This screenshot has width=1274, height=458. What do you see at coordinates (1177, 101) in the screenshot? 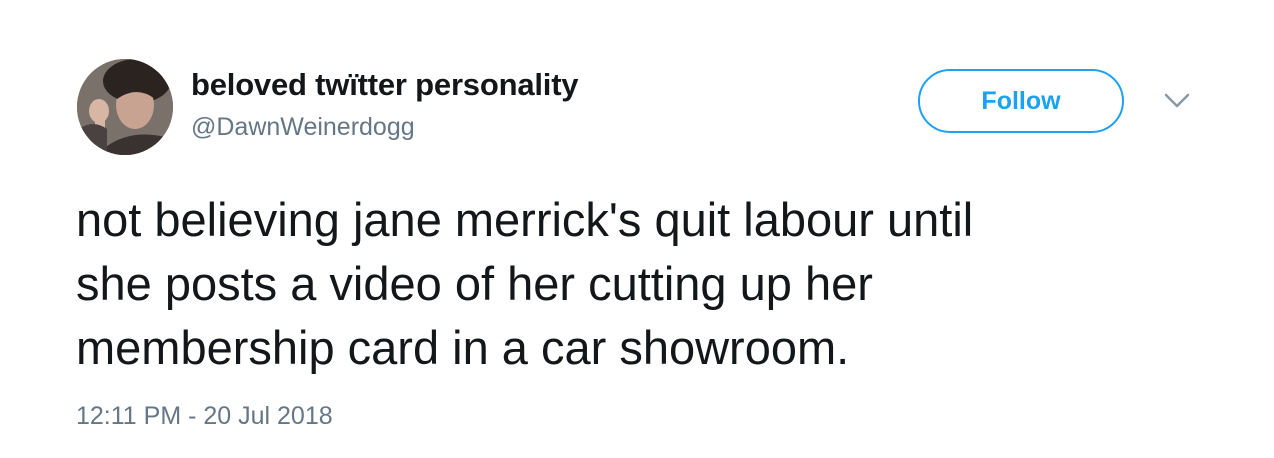
I see `chevron-down-icon` at bounding box center [1177, 101].